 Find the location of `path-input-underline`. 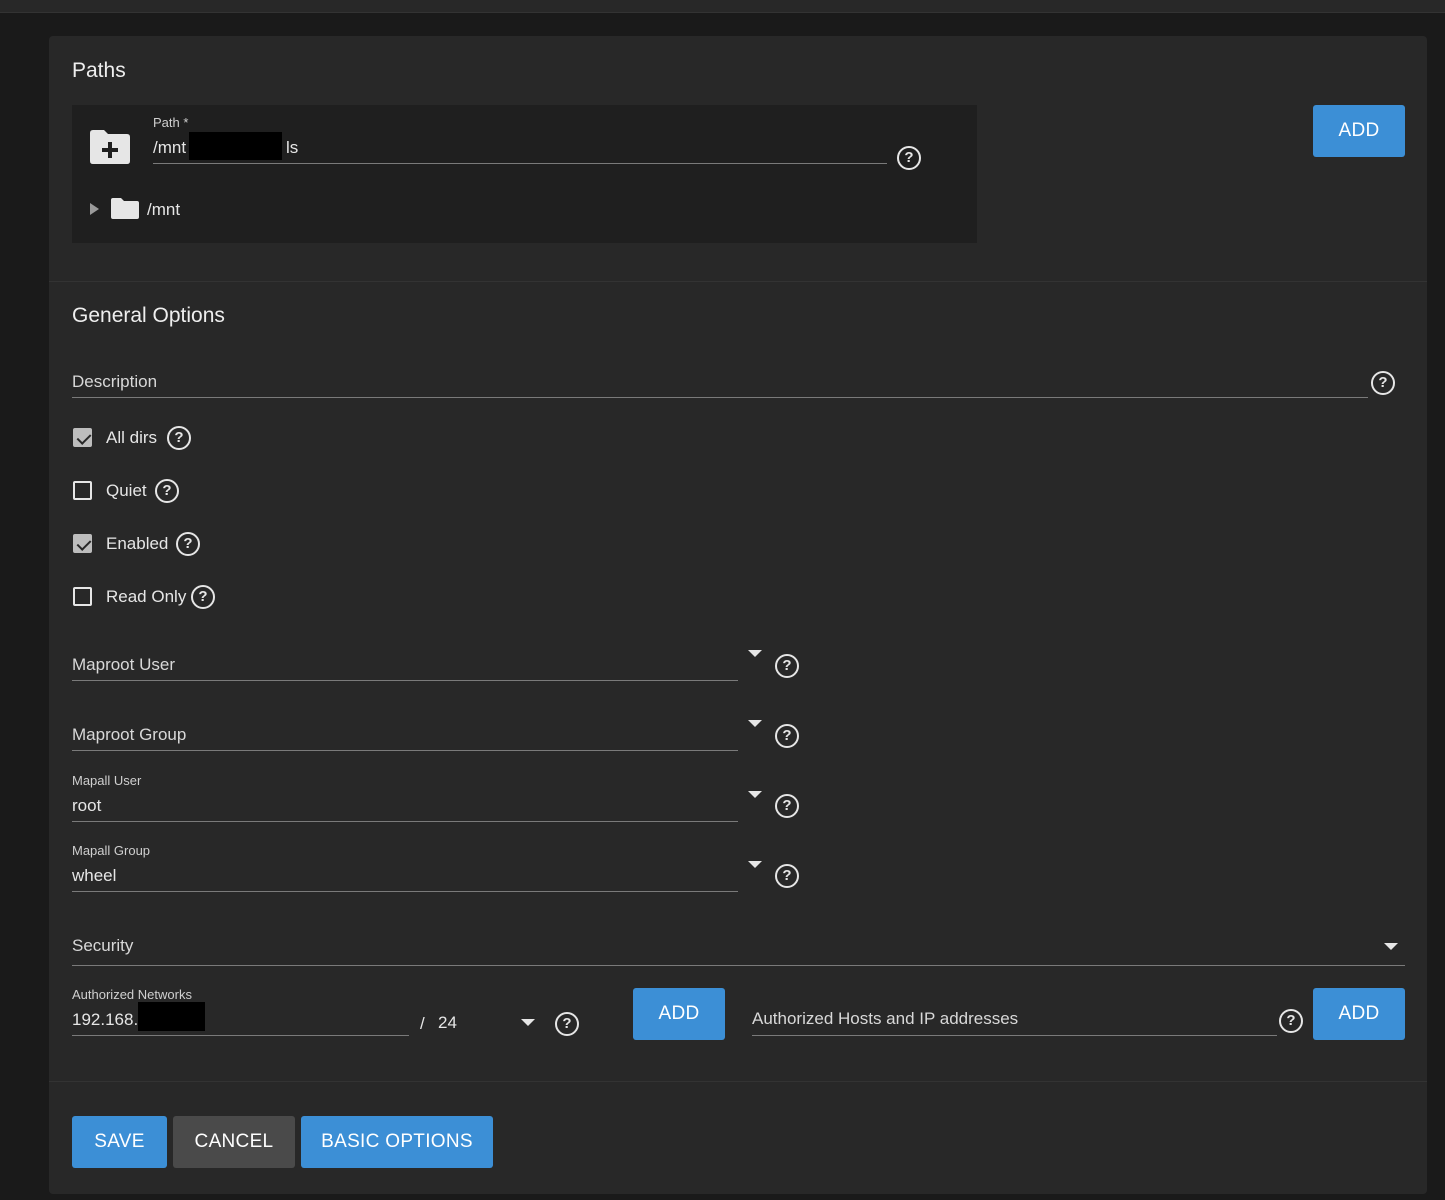

path-input-underline is located at coordinates (520, 163).